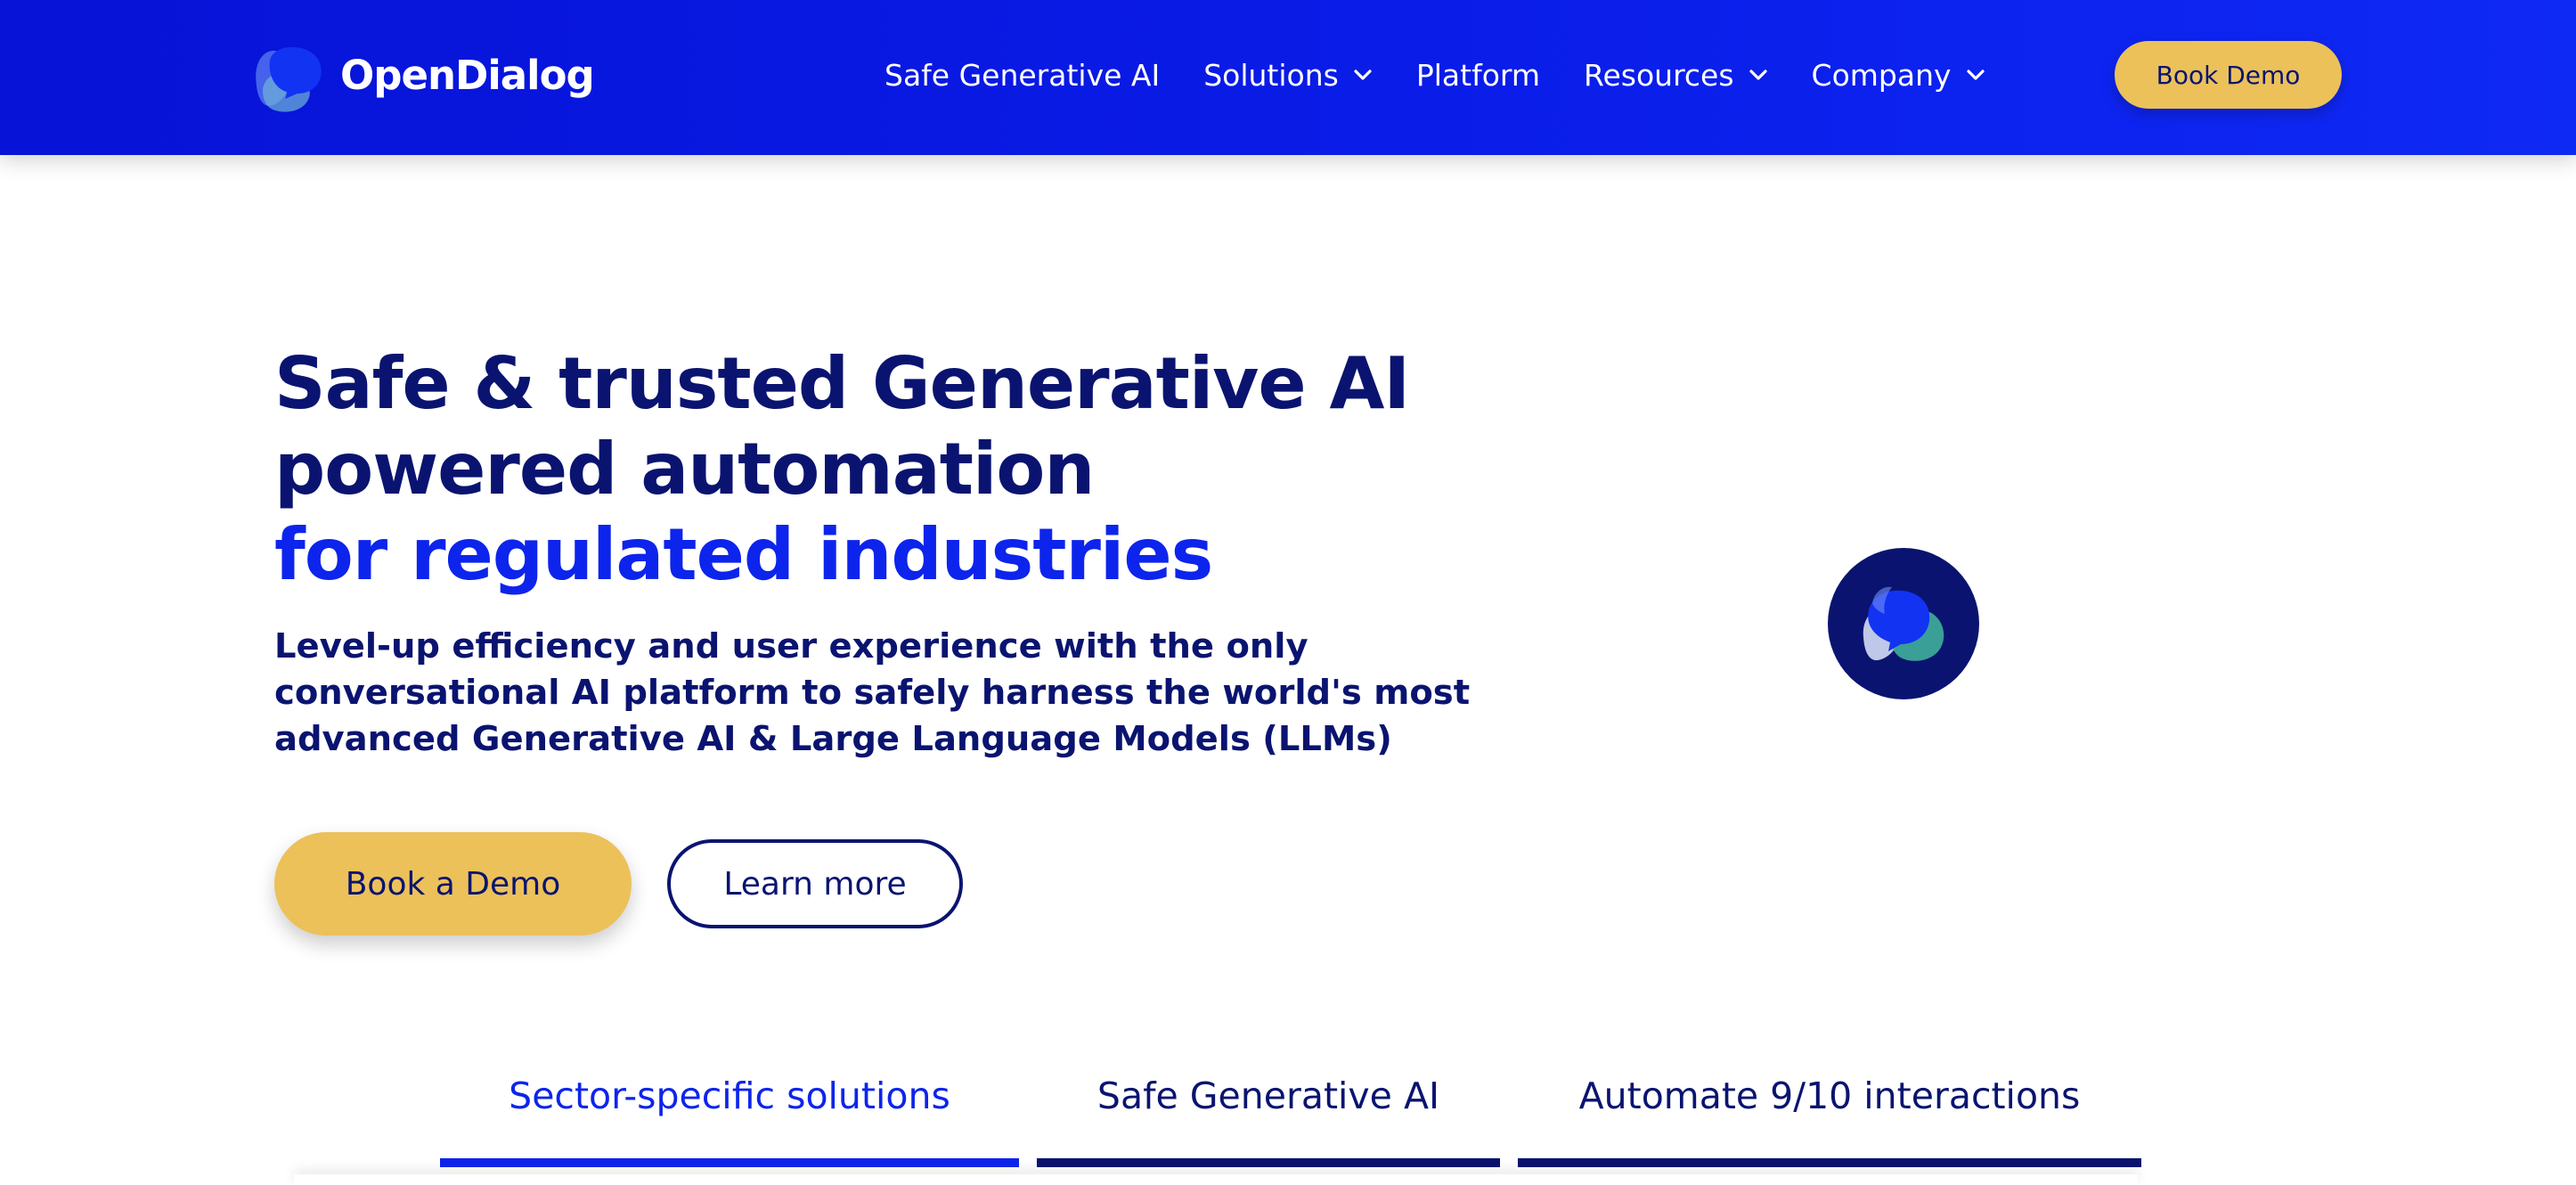 This screenshot has width=2576, height=1185. What do you see at coordinates (1829, 1096) in the screenshot?
I see `tab-label: Automate 9/10 interactions` at bounding box center [1829, 1096].